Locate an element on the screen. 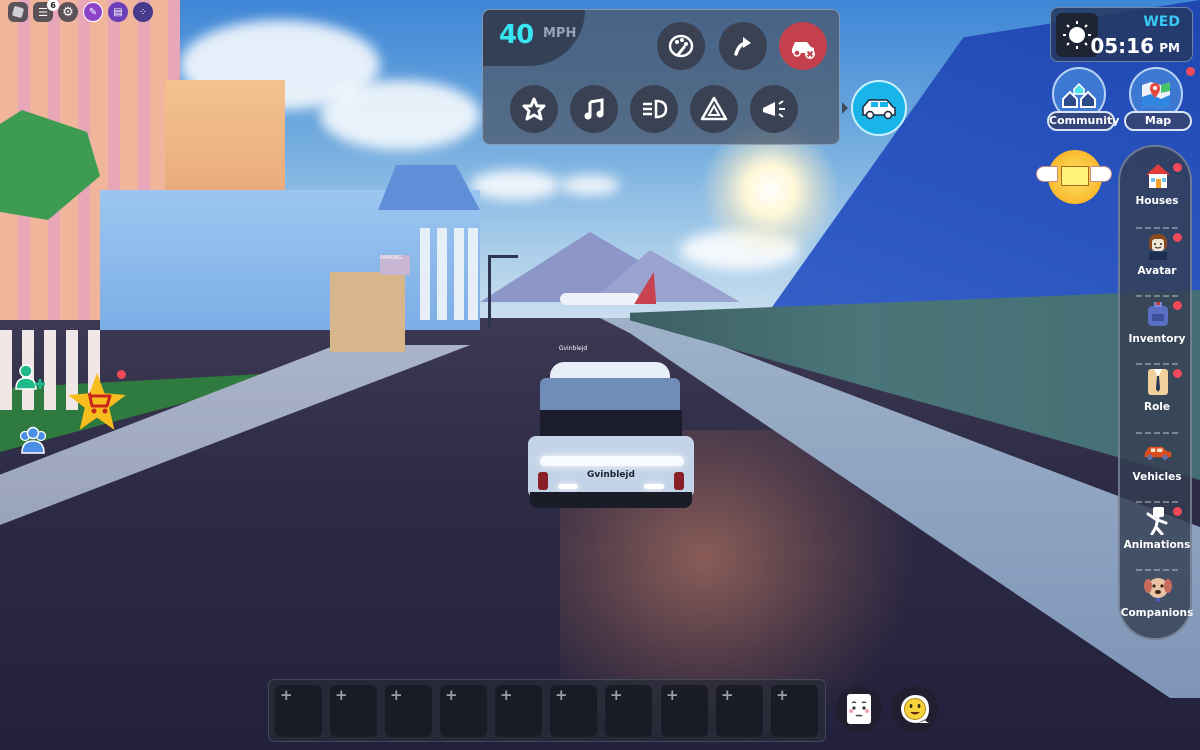 This screenshot has width=1200, height=750. emotes-button is located at coordinates (859, 709).